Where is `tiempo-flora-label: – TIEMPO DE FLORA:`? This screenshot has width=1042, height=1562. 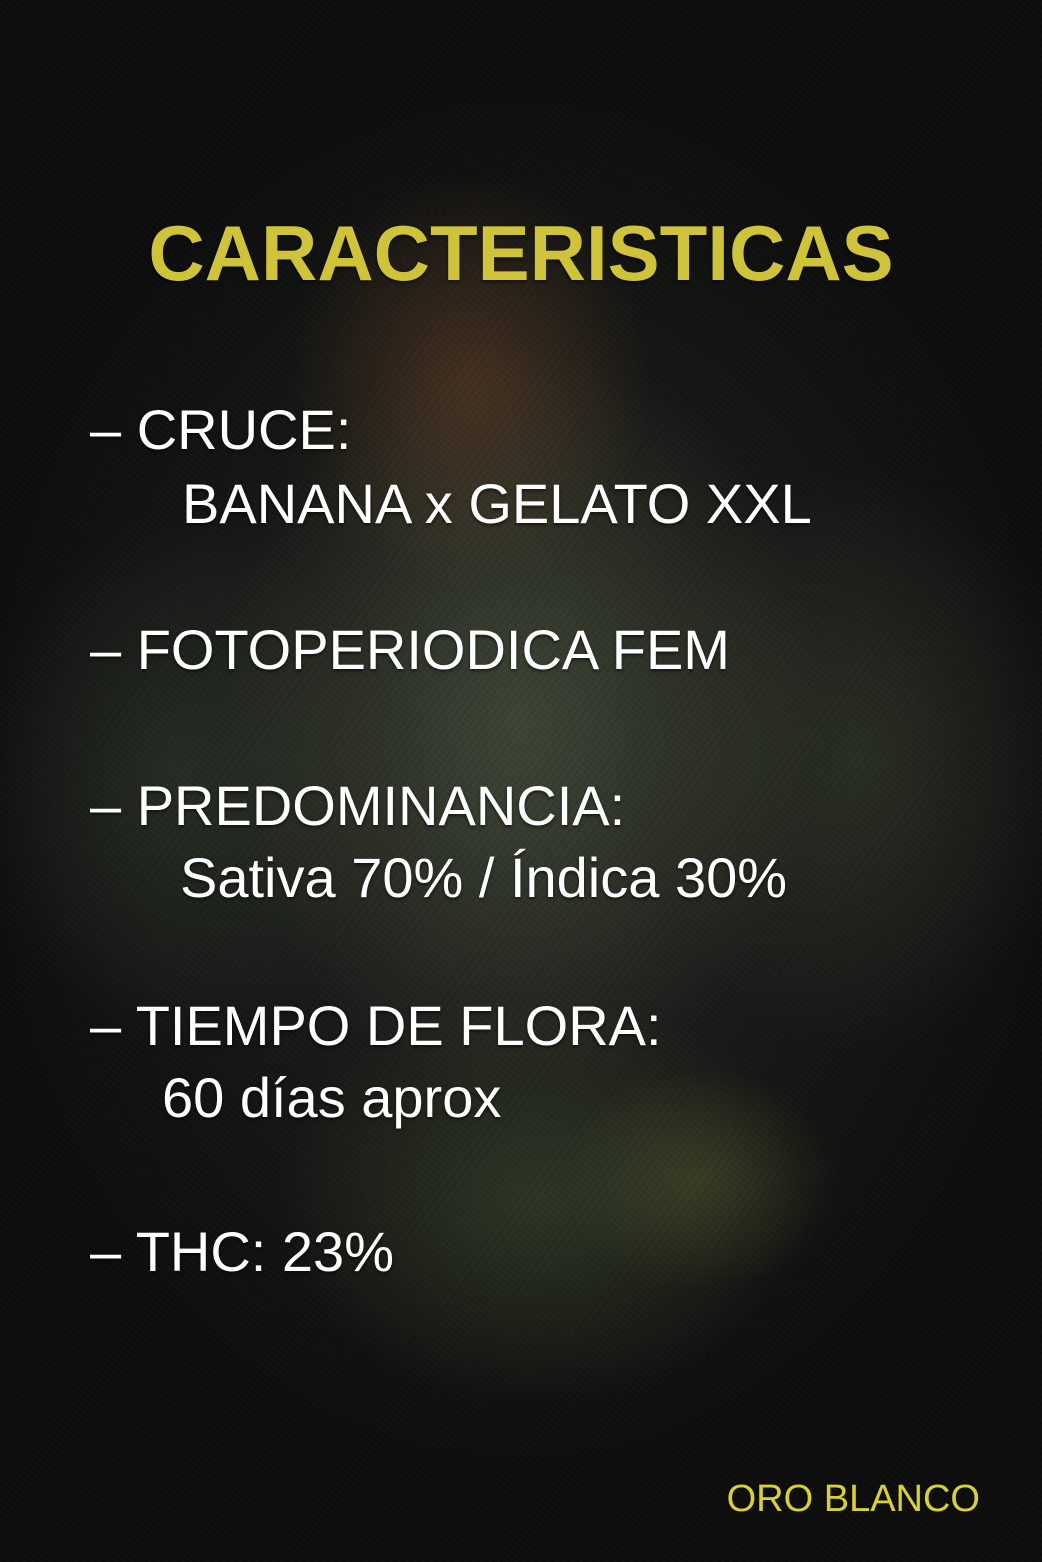
tiempo-flora-label: – TIEMPO DE FLORA: is located at coordinates (376, 1025).